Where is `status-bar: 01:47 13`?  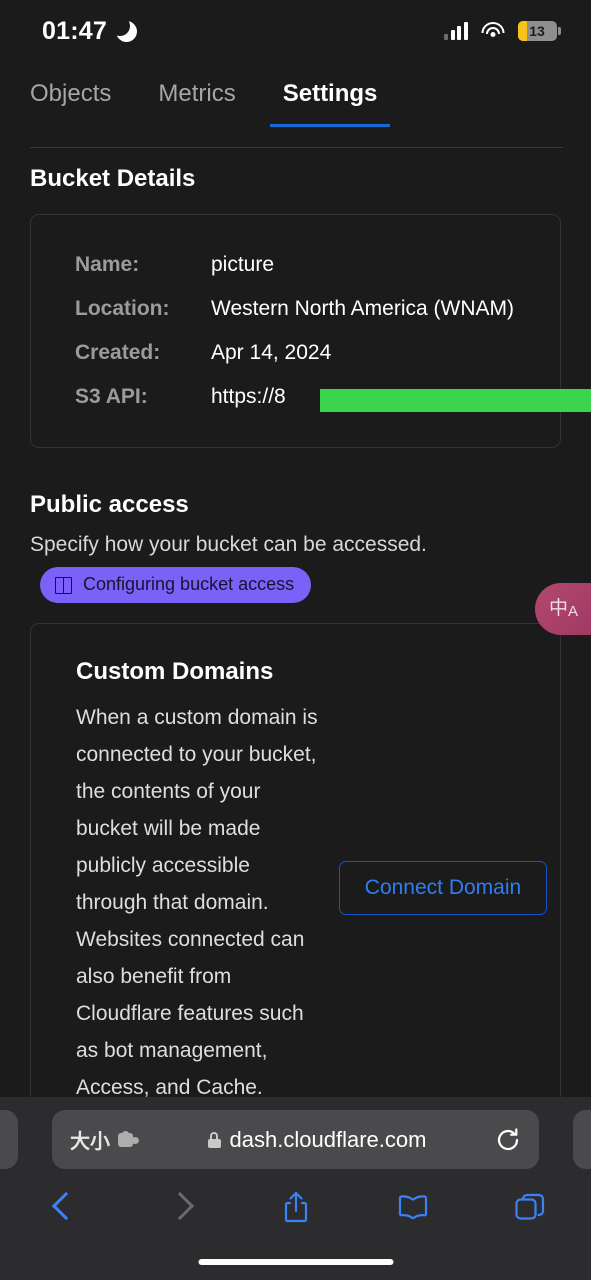 status-bar: 01:47 13 is located at coordinates (295, 31).